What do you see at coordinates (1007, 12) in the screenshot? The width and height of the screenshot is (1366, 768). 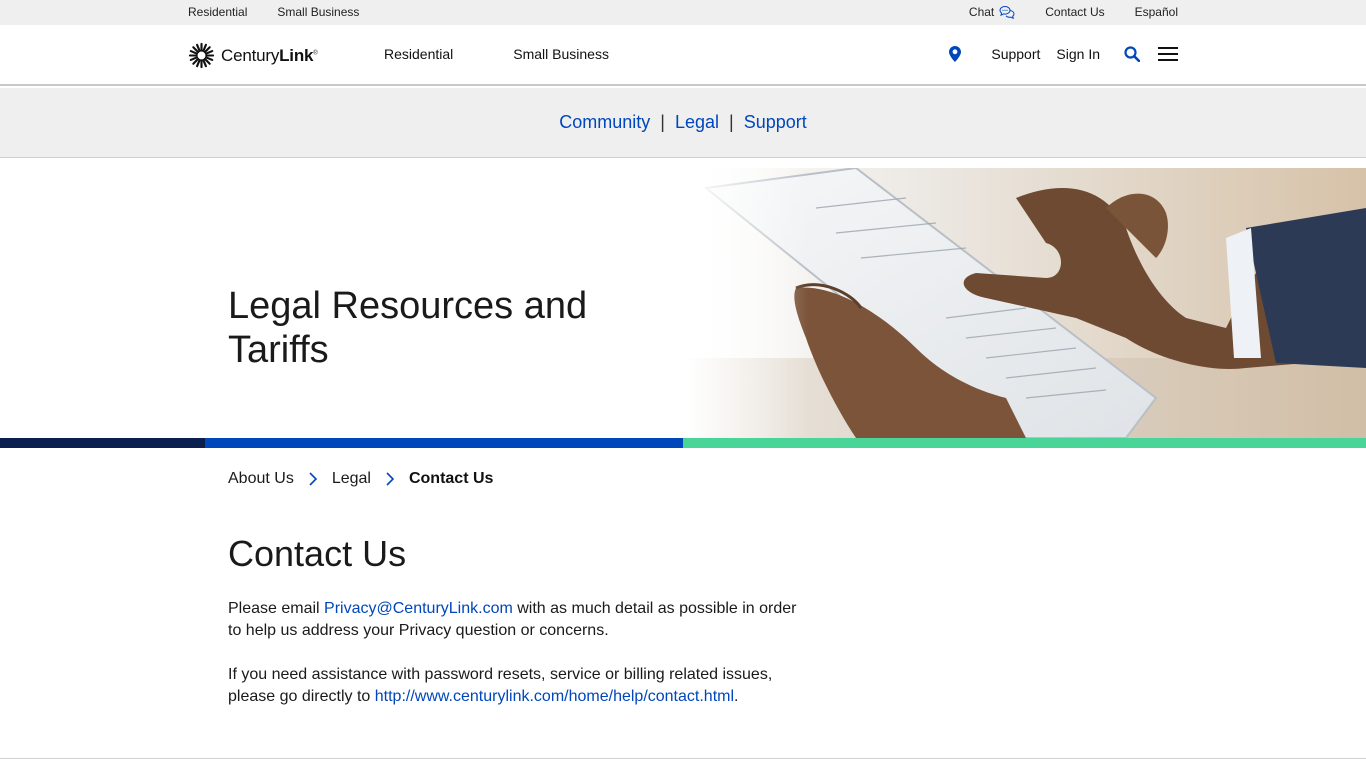 I see `chat-bubble-icon` at bounding box center [1007, 12].